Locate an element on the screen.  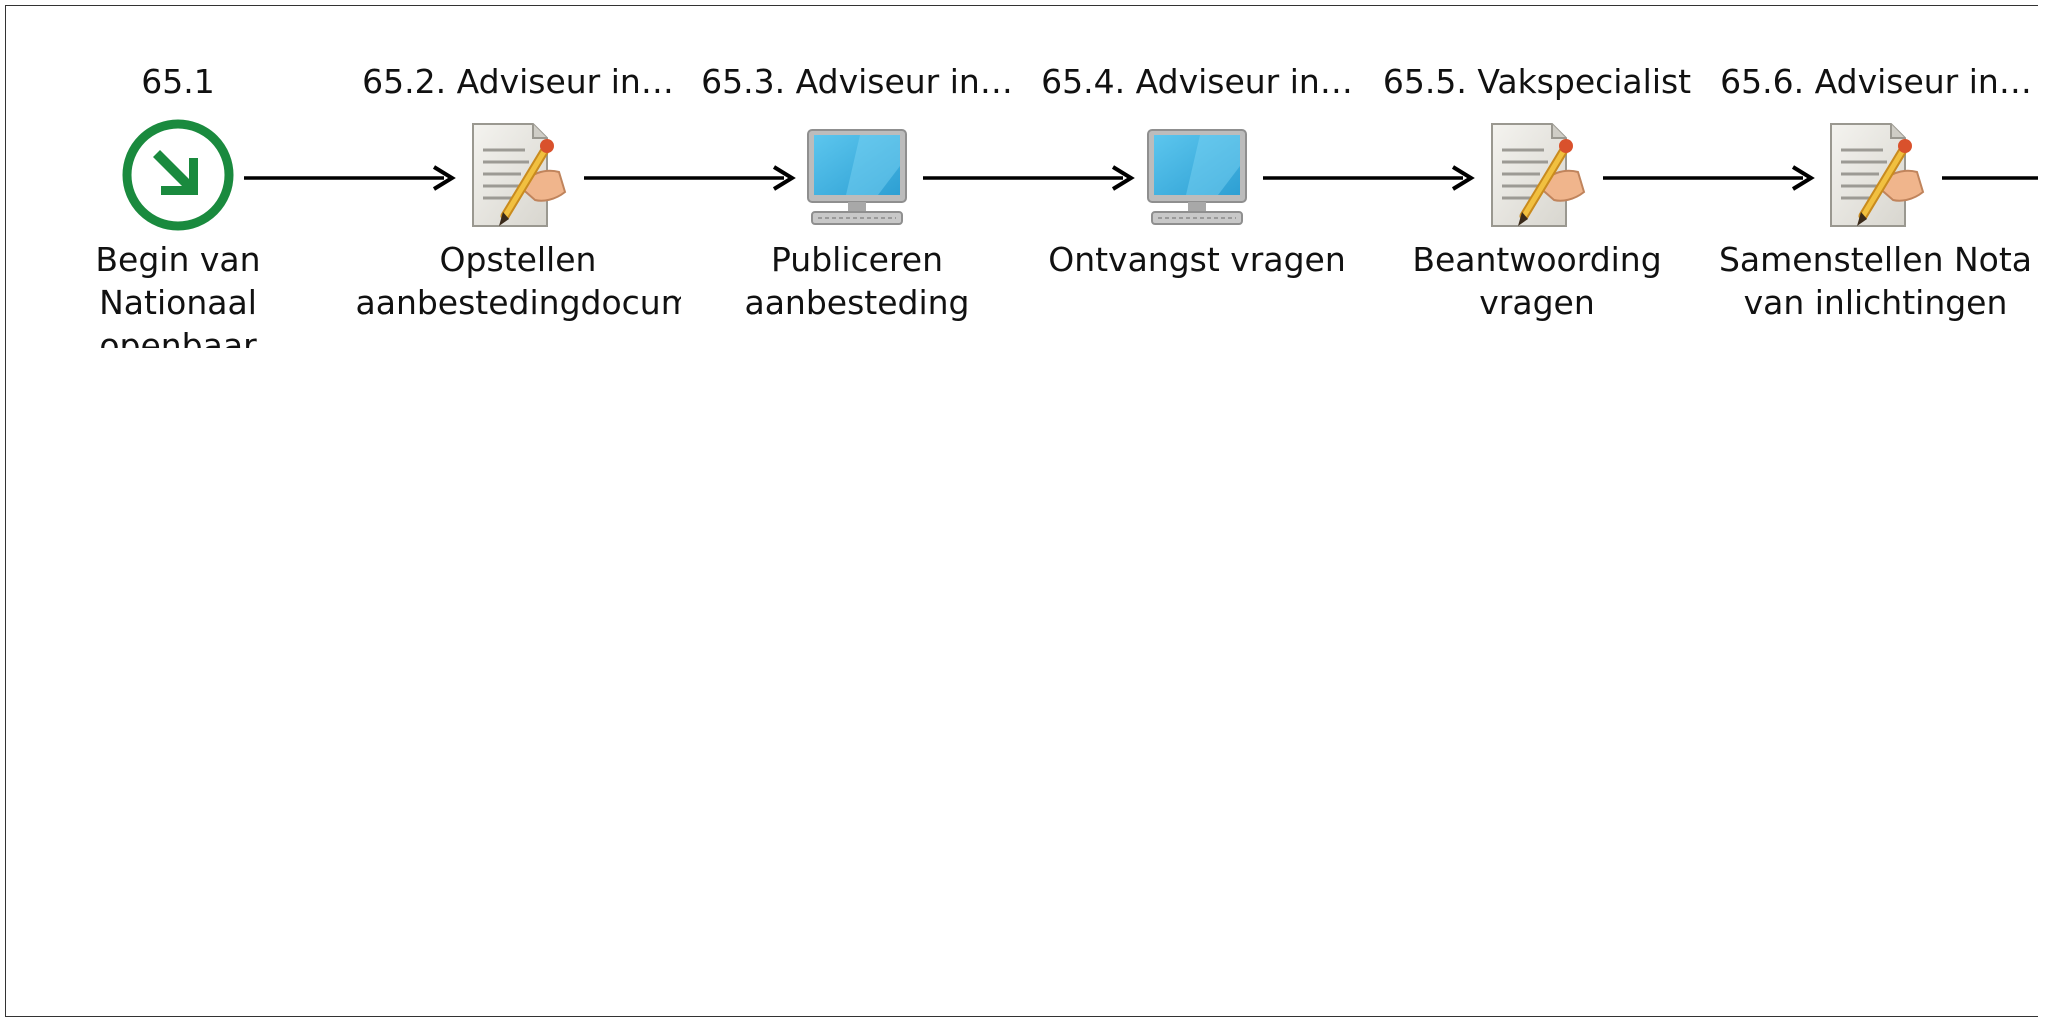
step-label: Begin van Nationaal openbaar is located at coordinates (178, 294).